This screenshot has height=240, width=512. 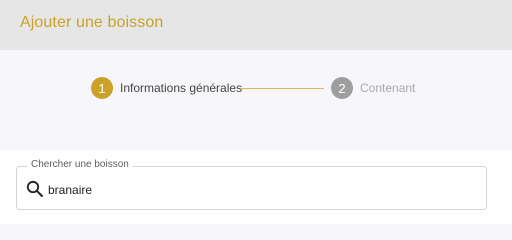 What do you see at coordinates (80, 164) in the screenshot?
I see `search-label: Chercher une boisson` at bounding box center [80, 164].